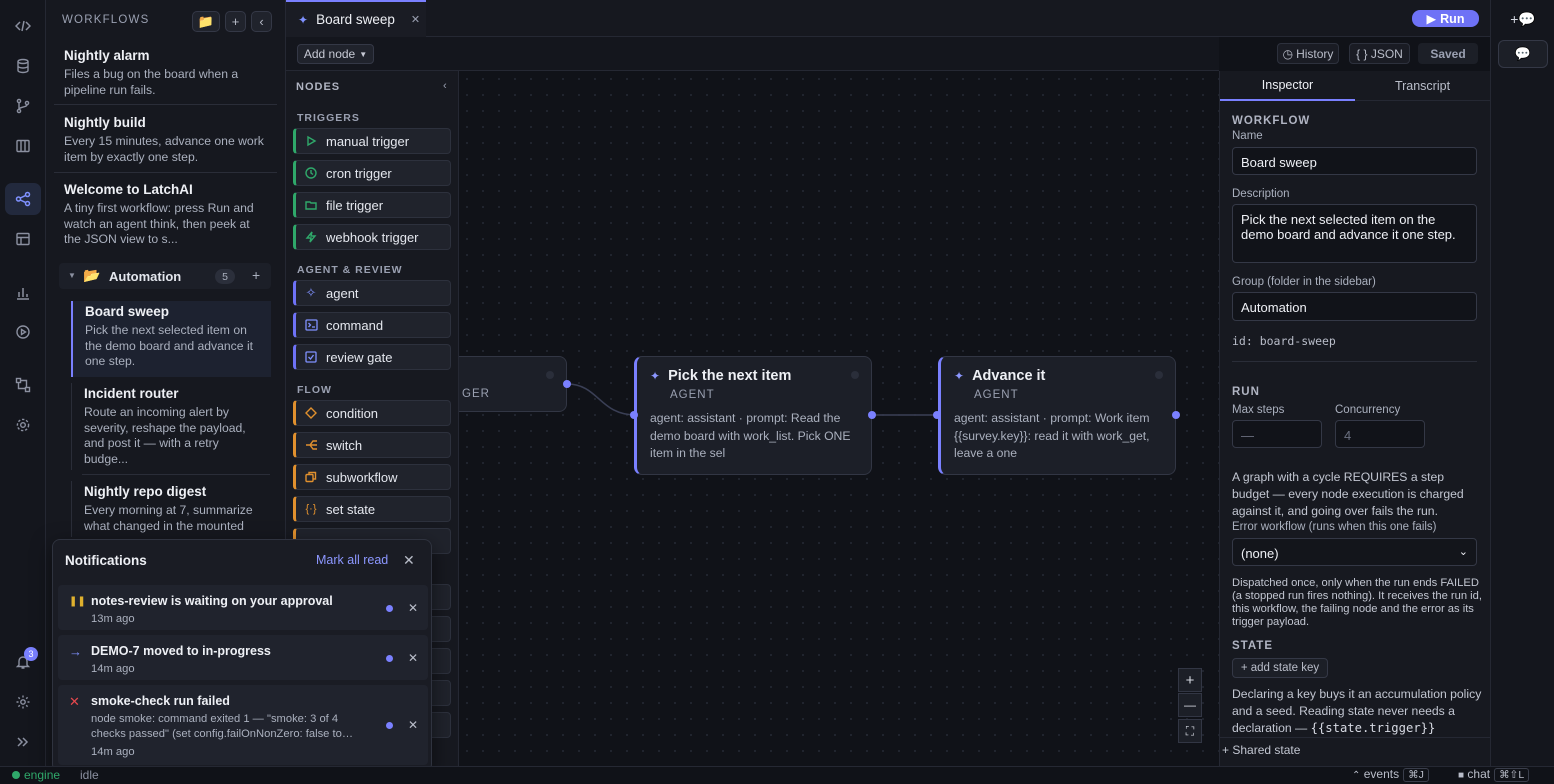 Image resolution: width=1554 pixels, height=784 pixels. What do you see at coordinates (335, 54) in the screenshot?
I see `add-node-button: Add node ▼` at bounding box center [335, 54].